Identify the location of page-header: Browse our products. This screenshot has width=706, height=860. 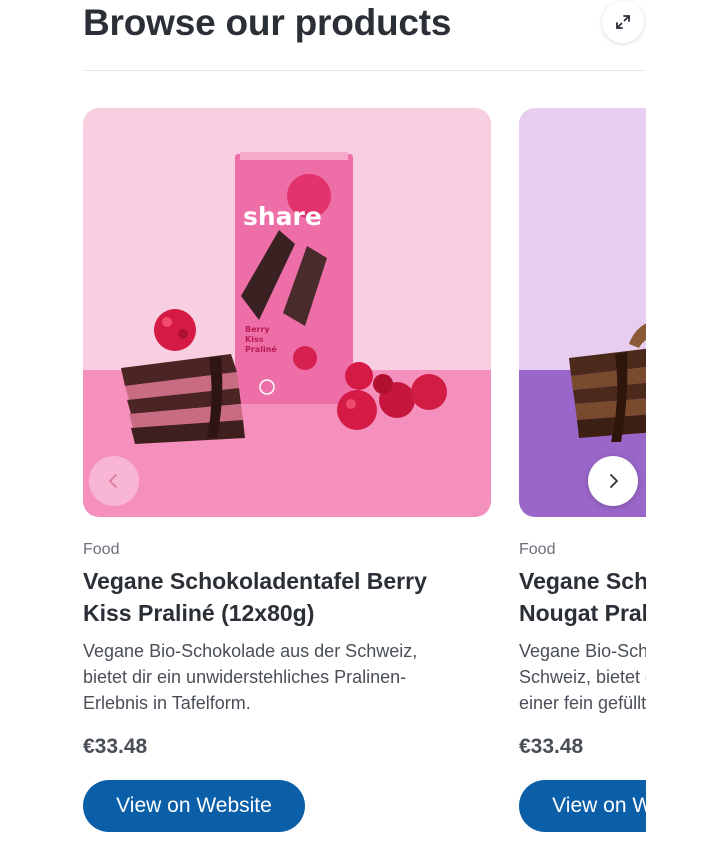
(364, 35).